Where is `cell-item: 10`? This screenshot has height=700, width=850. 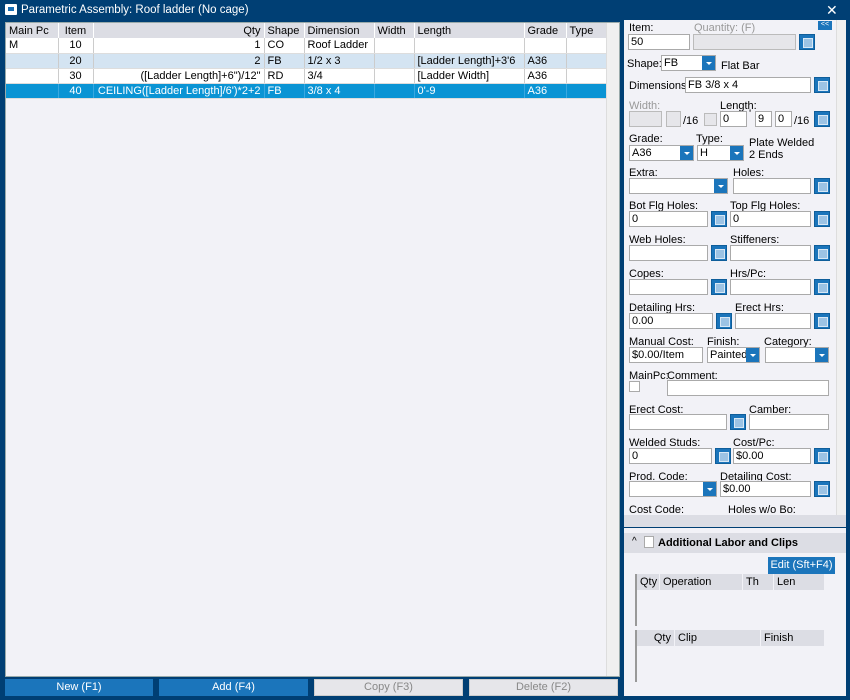 cell-item: 10 is located at coordinates (76, 46).